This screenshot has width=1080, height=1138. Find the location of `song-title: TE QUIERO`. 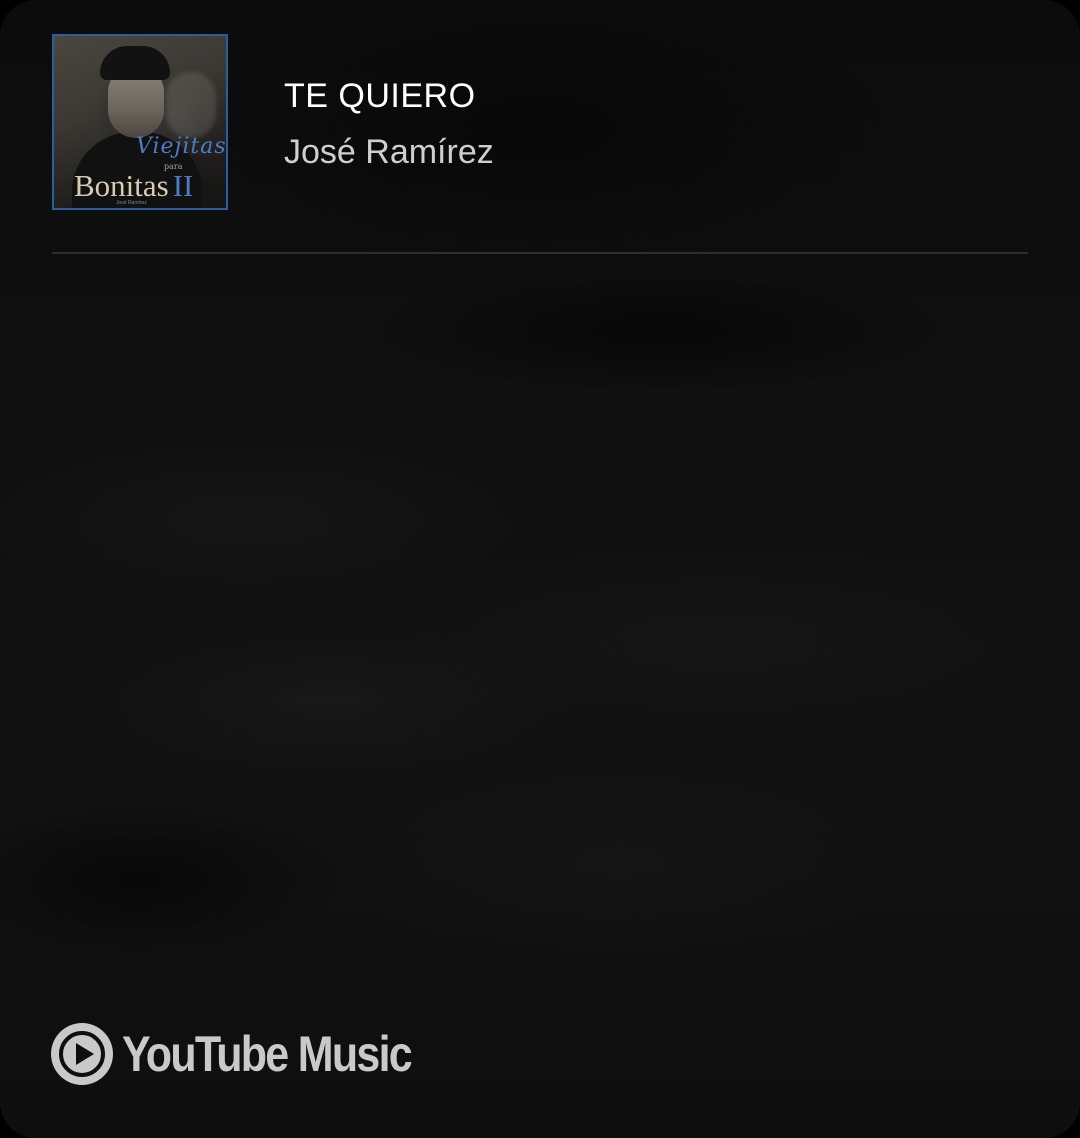

song-title: TE QUIERO is located at coordinates (380, 96).